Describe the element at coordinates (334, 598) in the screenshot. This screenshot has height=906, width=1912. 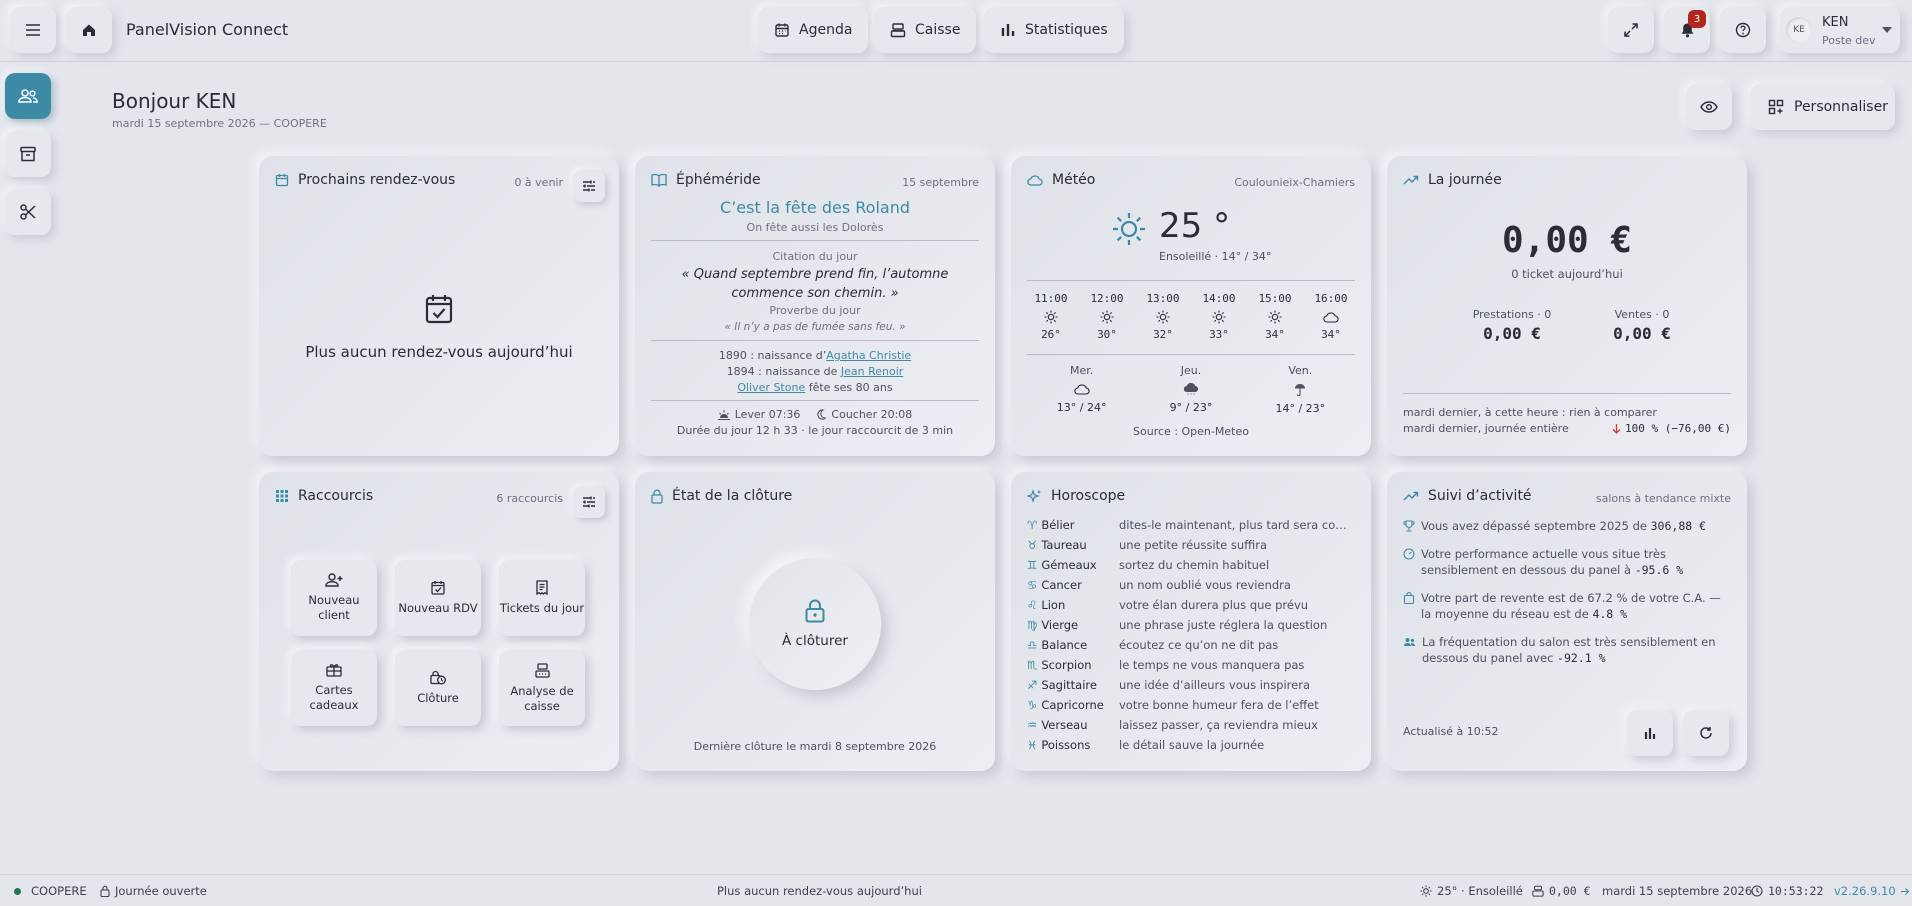
I see `shortcut-new-client: Nouveau client` at that location.